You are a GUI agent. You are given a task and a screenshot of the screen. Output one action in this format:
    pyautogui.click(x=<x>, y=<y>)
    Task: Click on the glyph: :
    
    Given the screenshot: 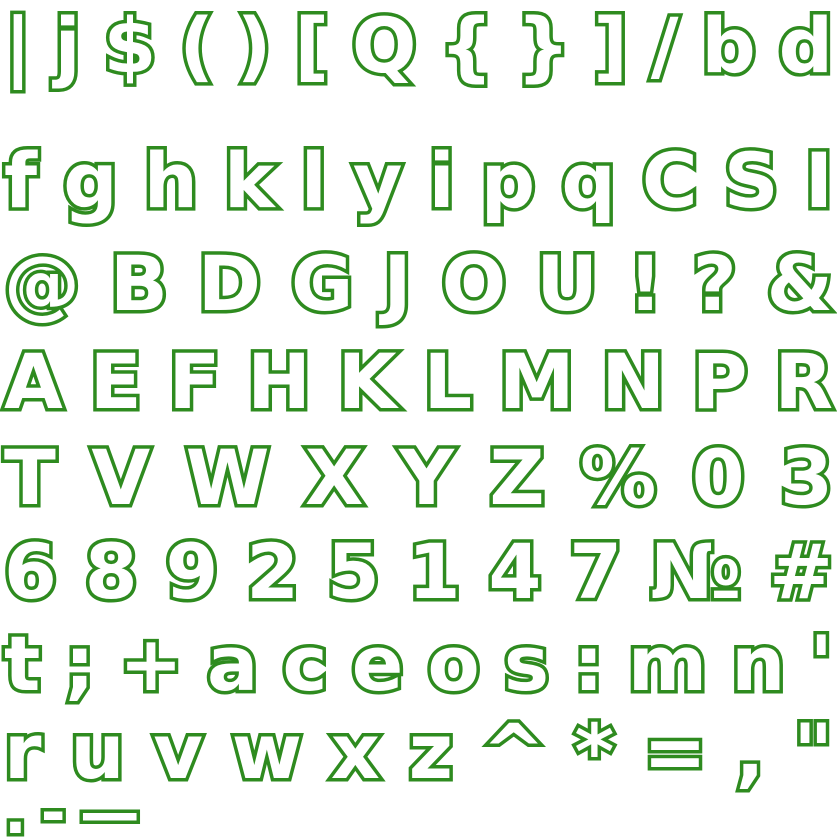 What is the action you would take?
    pyautogui.click(x=589, y=663)
    